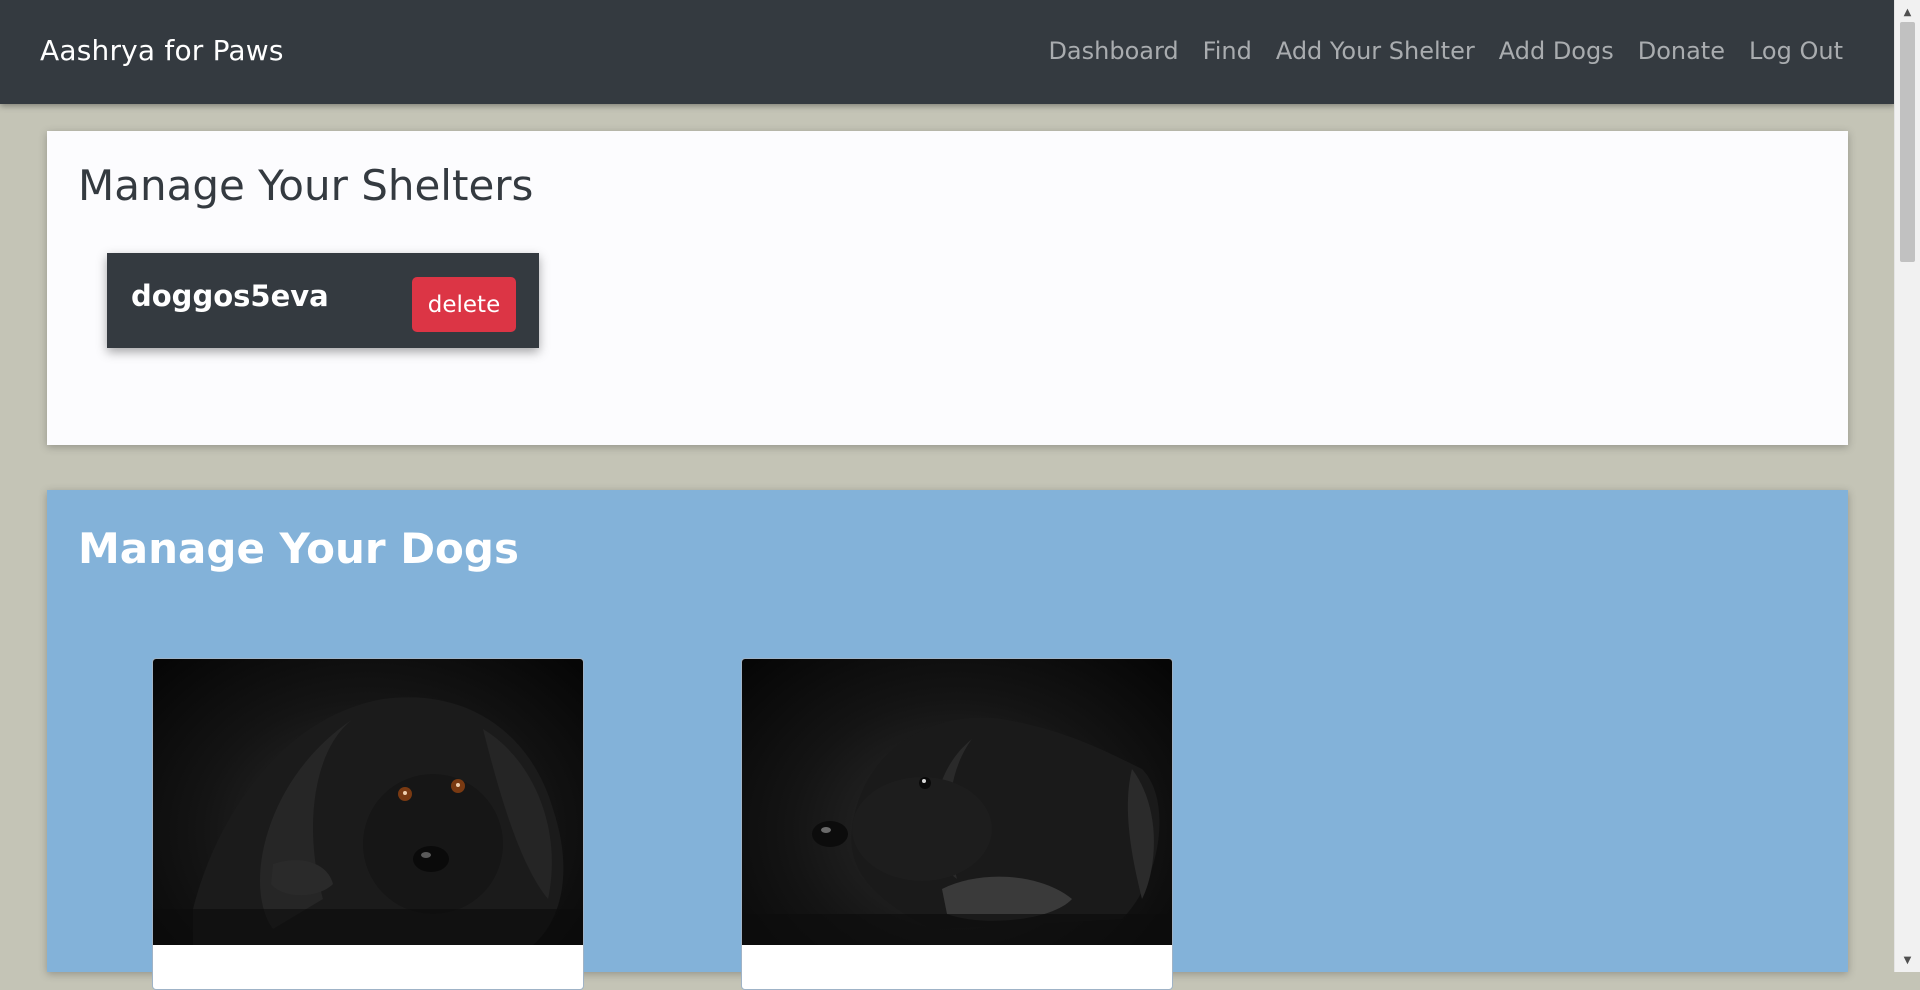  What do you see at coordinates (1907, 961) in the screenshot?
I see `scroll-down-arrow-icon: ▼` at bounding box center [1907, 961].